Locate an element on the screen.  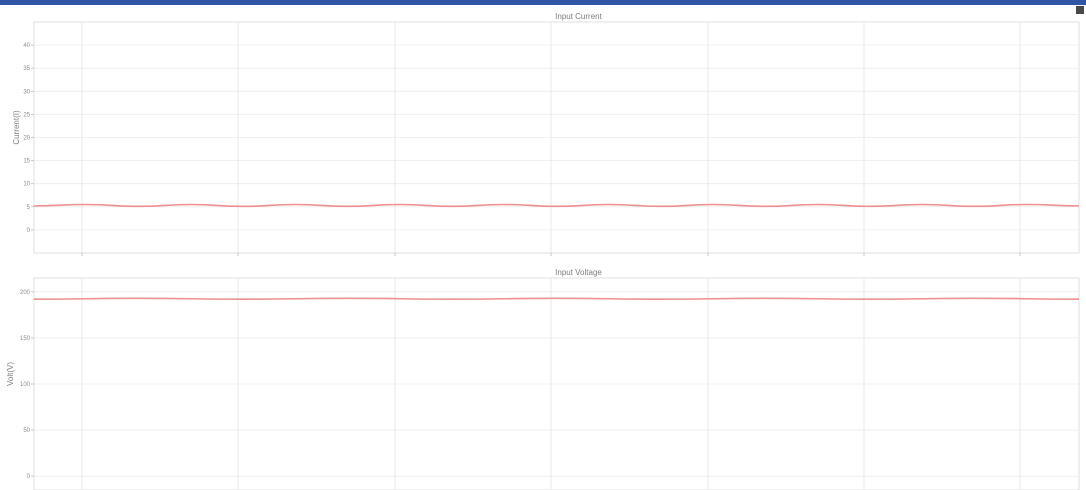
y-tick-label: 5 is located at coordinates (29, 208).